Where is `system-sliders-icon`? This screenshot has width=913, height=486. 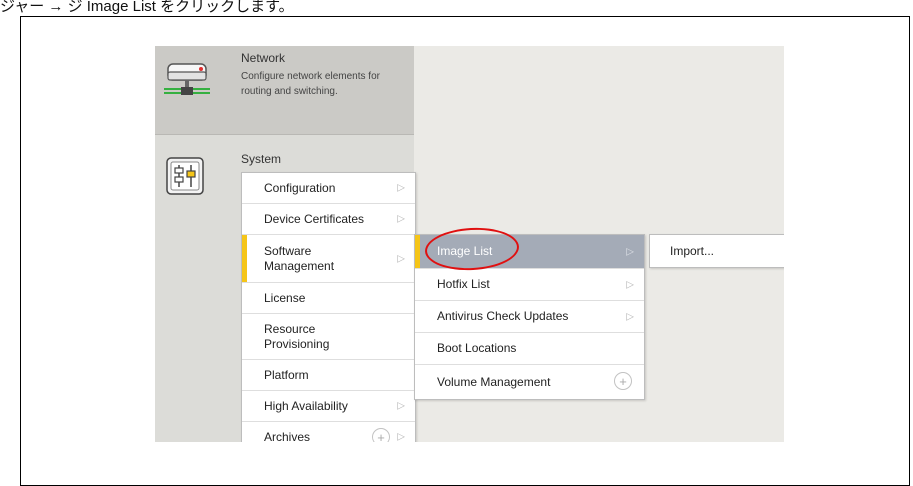 system-sliders-icon is located at coordinates (185, 176).